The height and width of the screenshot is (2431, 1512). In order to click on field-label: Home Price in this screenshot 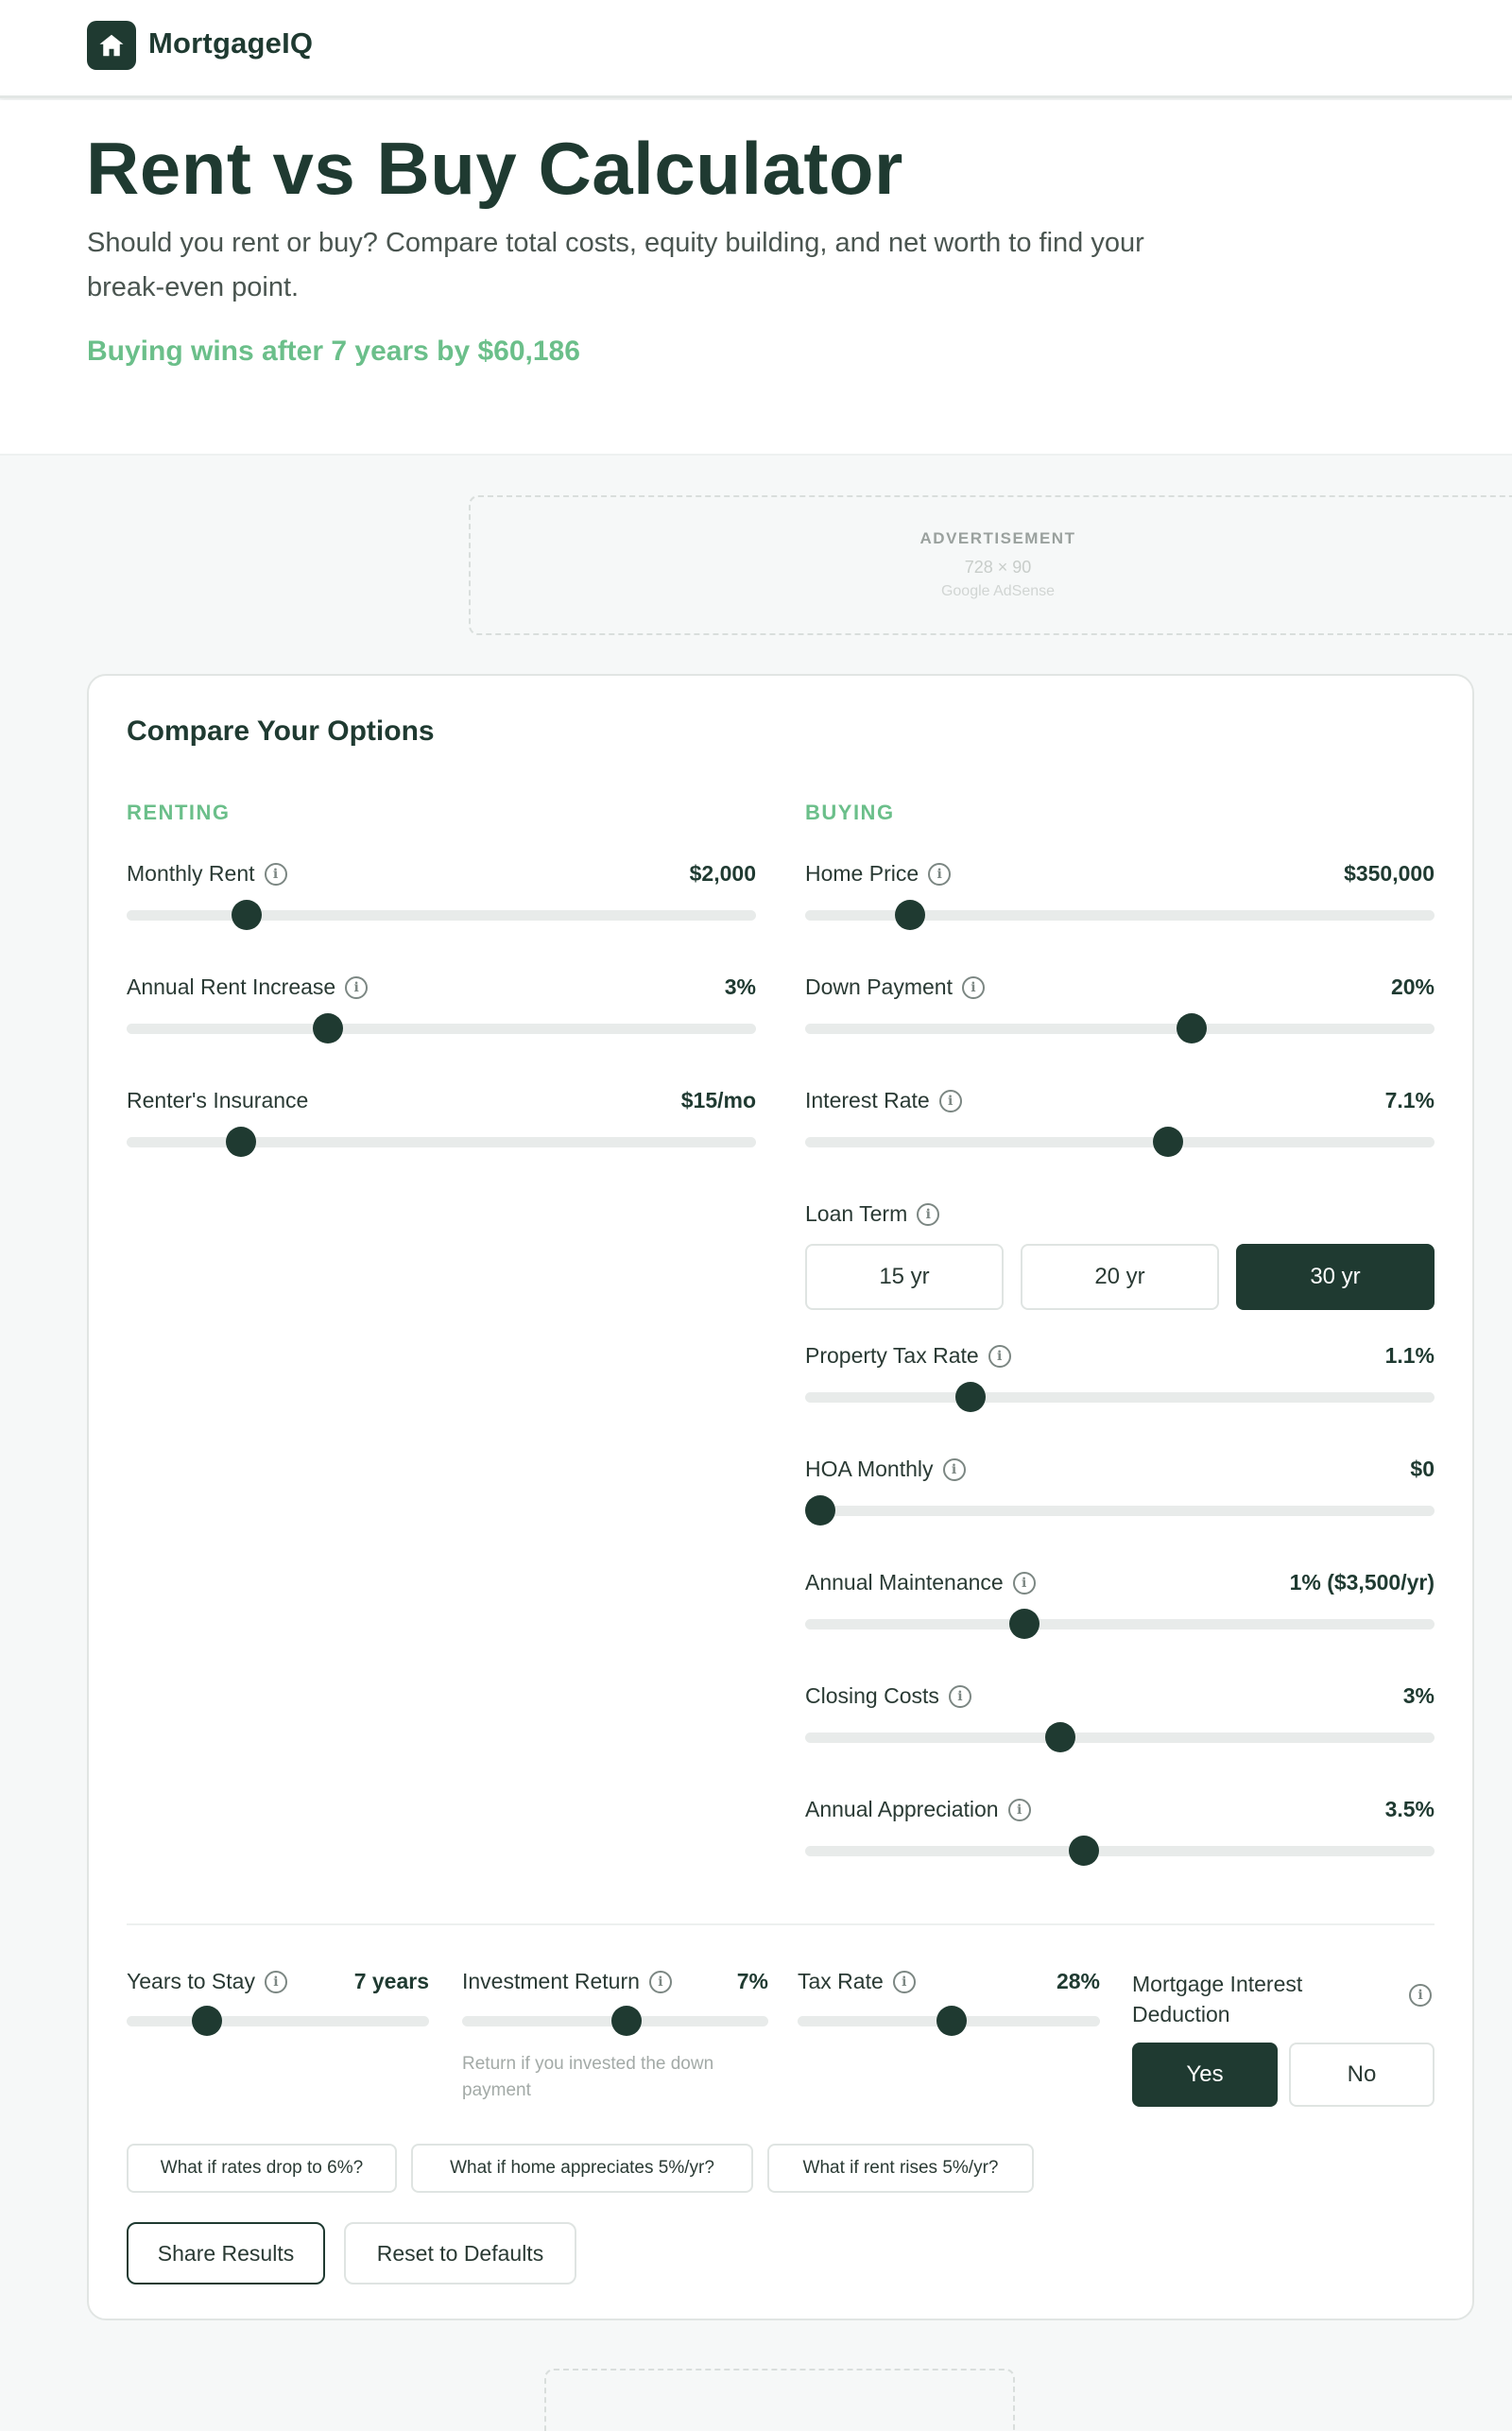, I will do `click(862, 873)`.